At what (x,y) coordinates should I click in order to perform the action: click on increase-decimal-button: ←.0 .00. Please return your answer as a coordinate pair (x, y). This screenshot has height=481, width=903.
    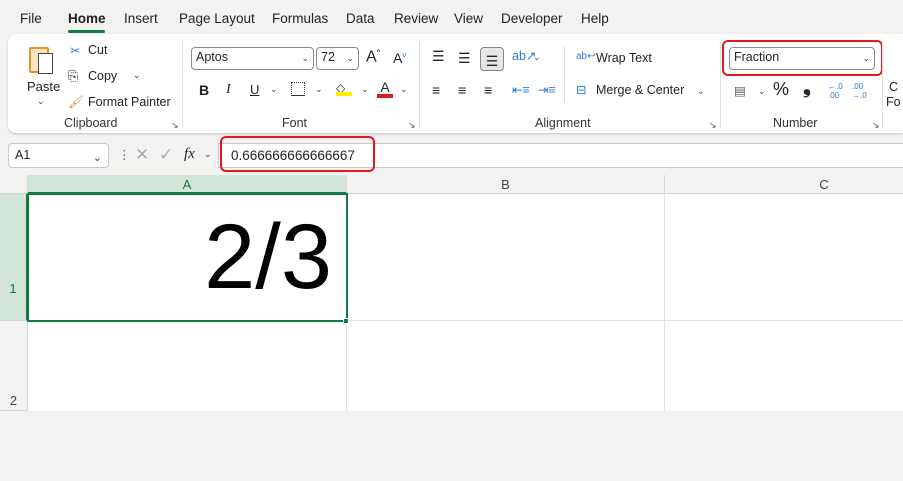
    Looking at the image, I should click on (837, 91).